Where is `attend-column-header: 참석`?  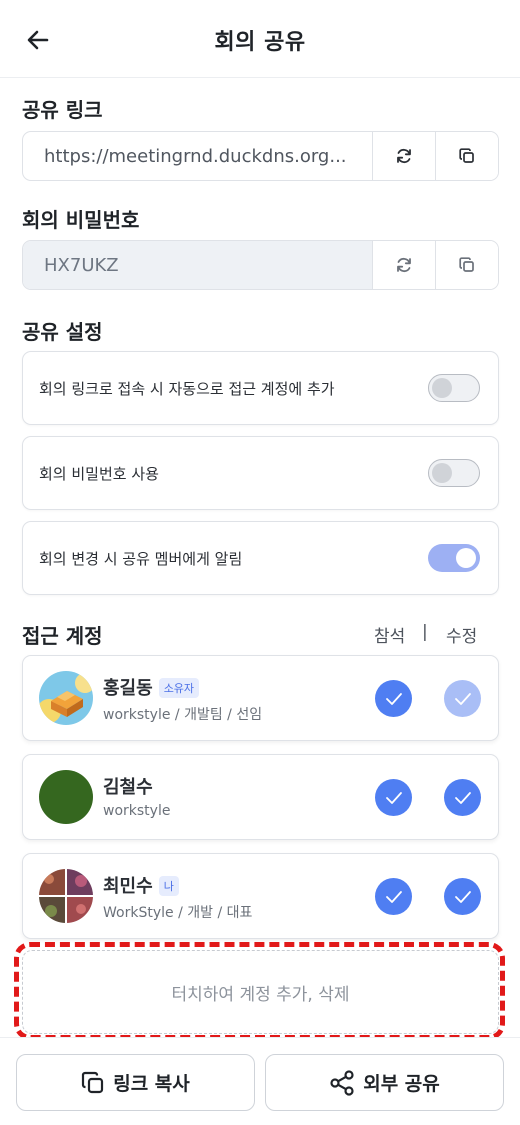 attend-column-header: 참석 is located at coordinates (390, 637).